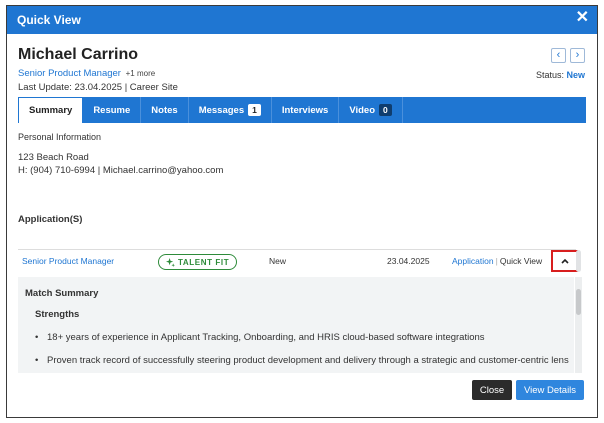  Describe the element at coordinates (385, 110) in the screenshot. I see `video-count-badge: 0` at that location.